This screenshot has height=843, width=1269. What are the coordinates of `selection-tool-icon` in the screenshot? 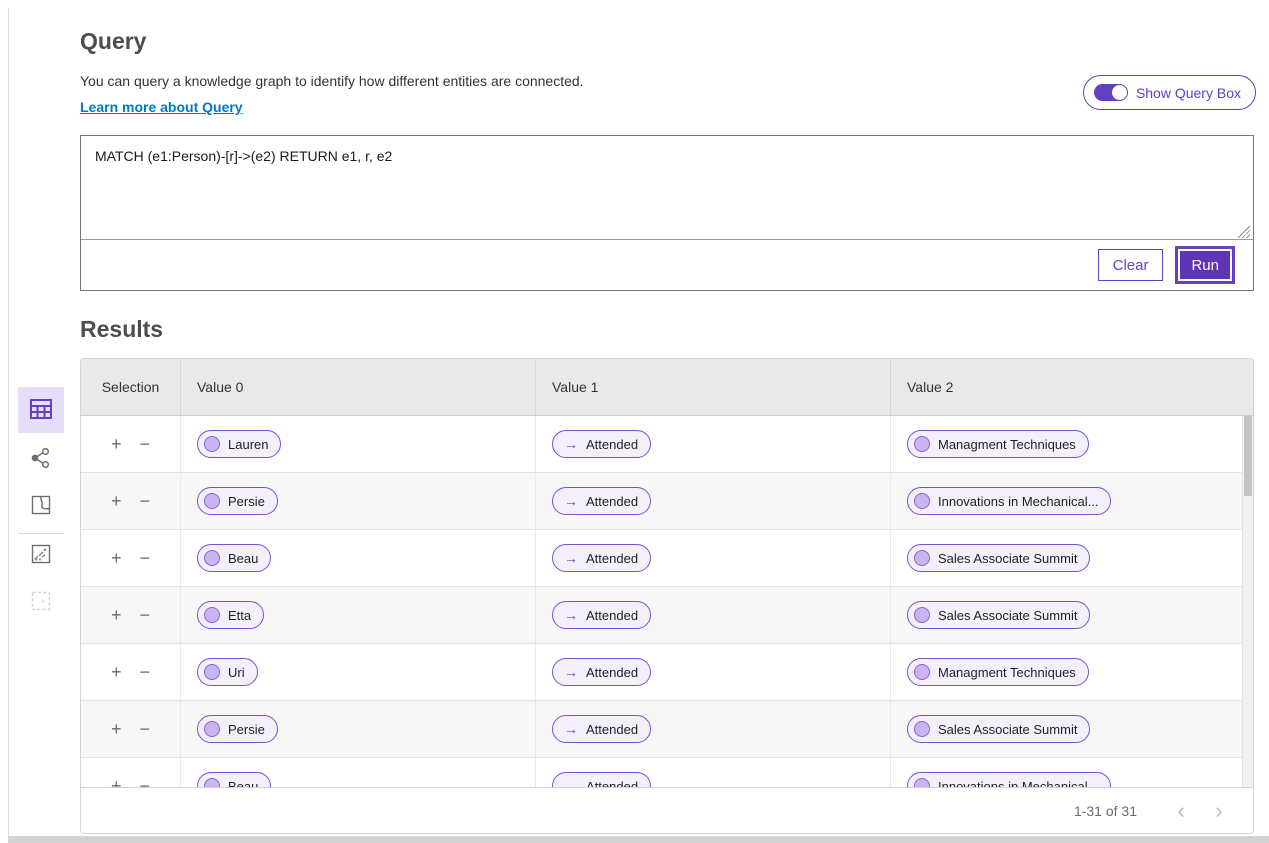 It's located at (41, 602).